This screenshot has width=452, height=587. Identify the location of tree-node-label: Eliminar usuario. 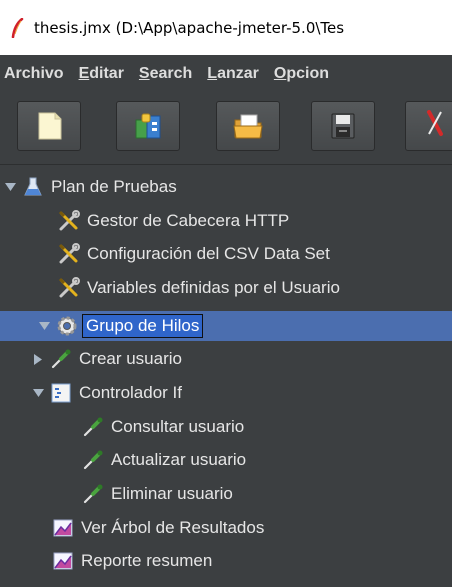
(172, 493).